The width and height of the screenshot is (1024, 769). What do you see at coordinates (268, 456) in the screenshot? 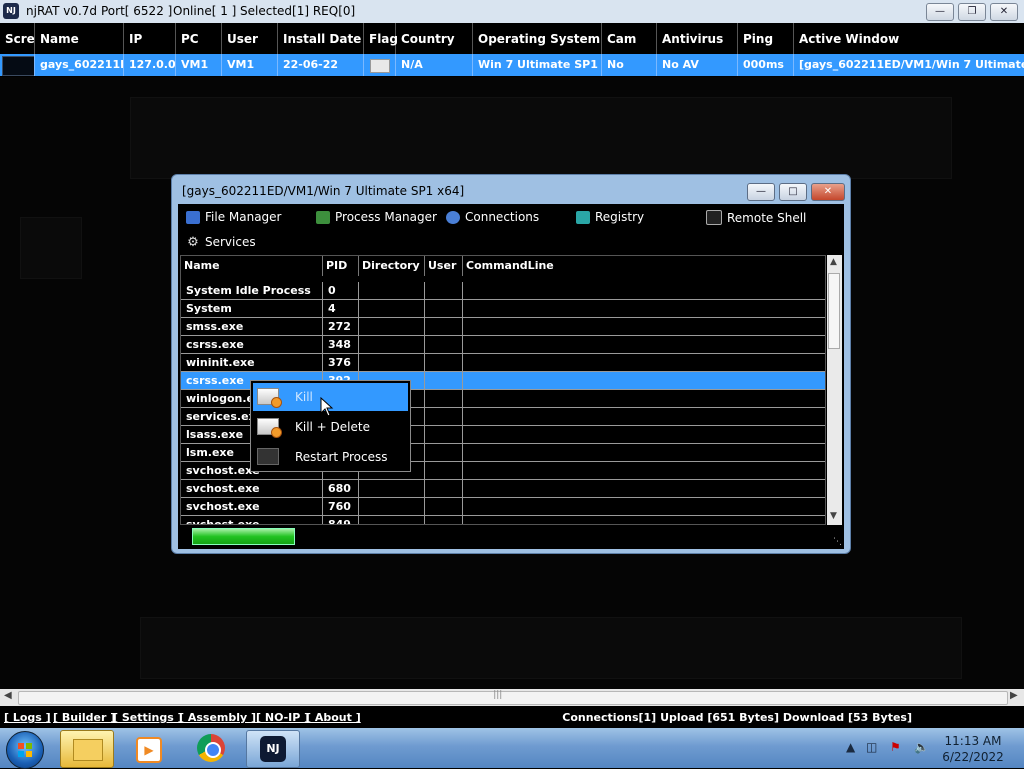
I see `console-icon` at bounding box center [268, 456].